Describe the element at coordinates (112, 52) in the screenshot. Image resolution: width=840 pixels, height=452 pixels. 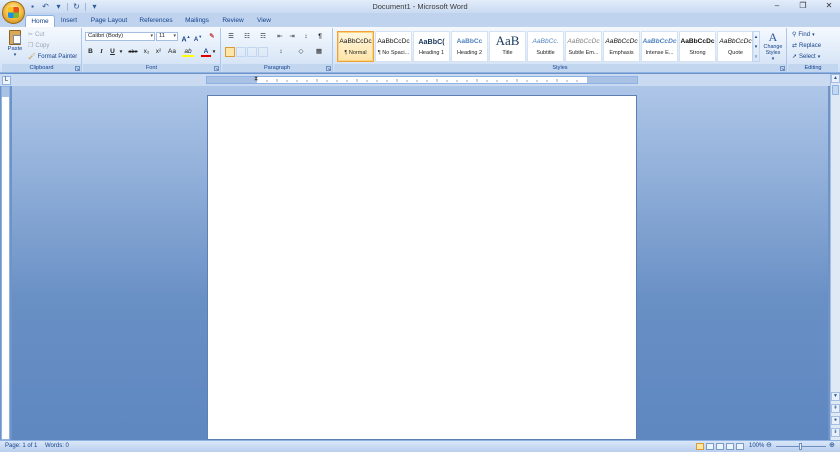
I see `underline-button: U` at that location.